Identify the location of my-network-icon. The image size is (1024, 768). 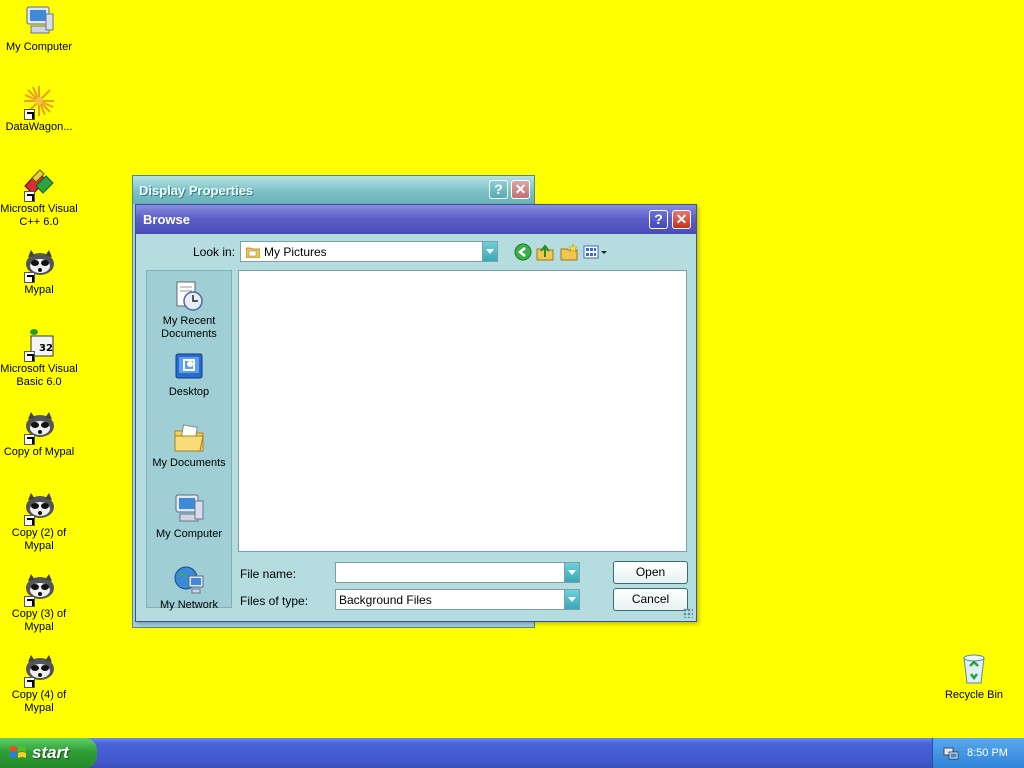
(189, 580).